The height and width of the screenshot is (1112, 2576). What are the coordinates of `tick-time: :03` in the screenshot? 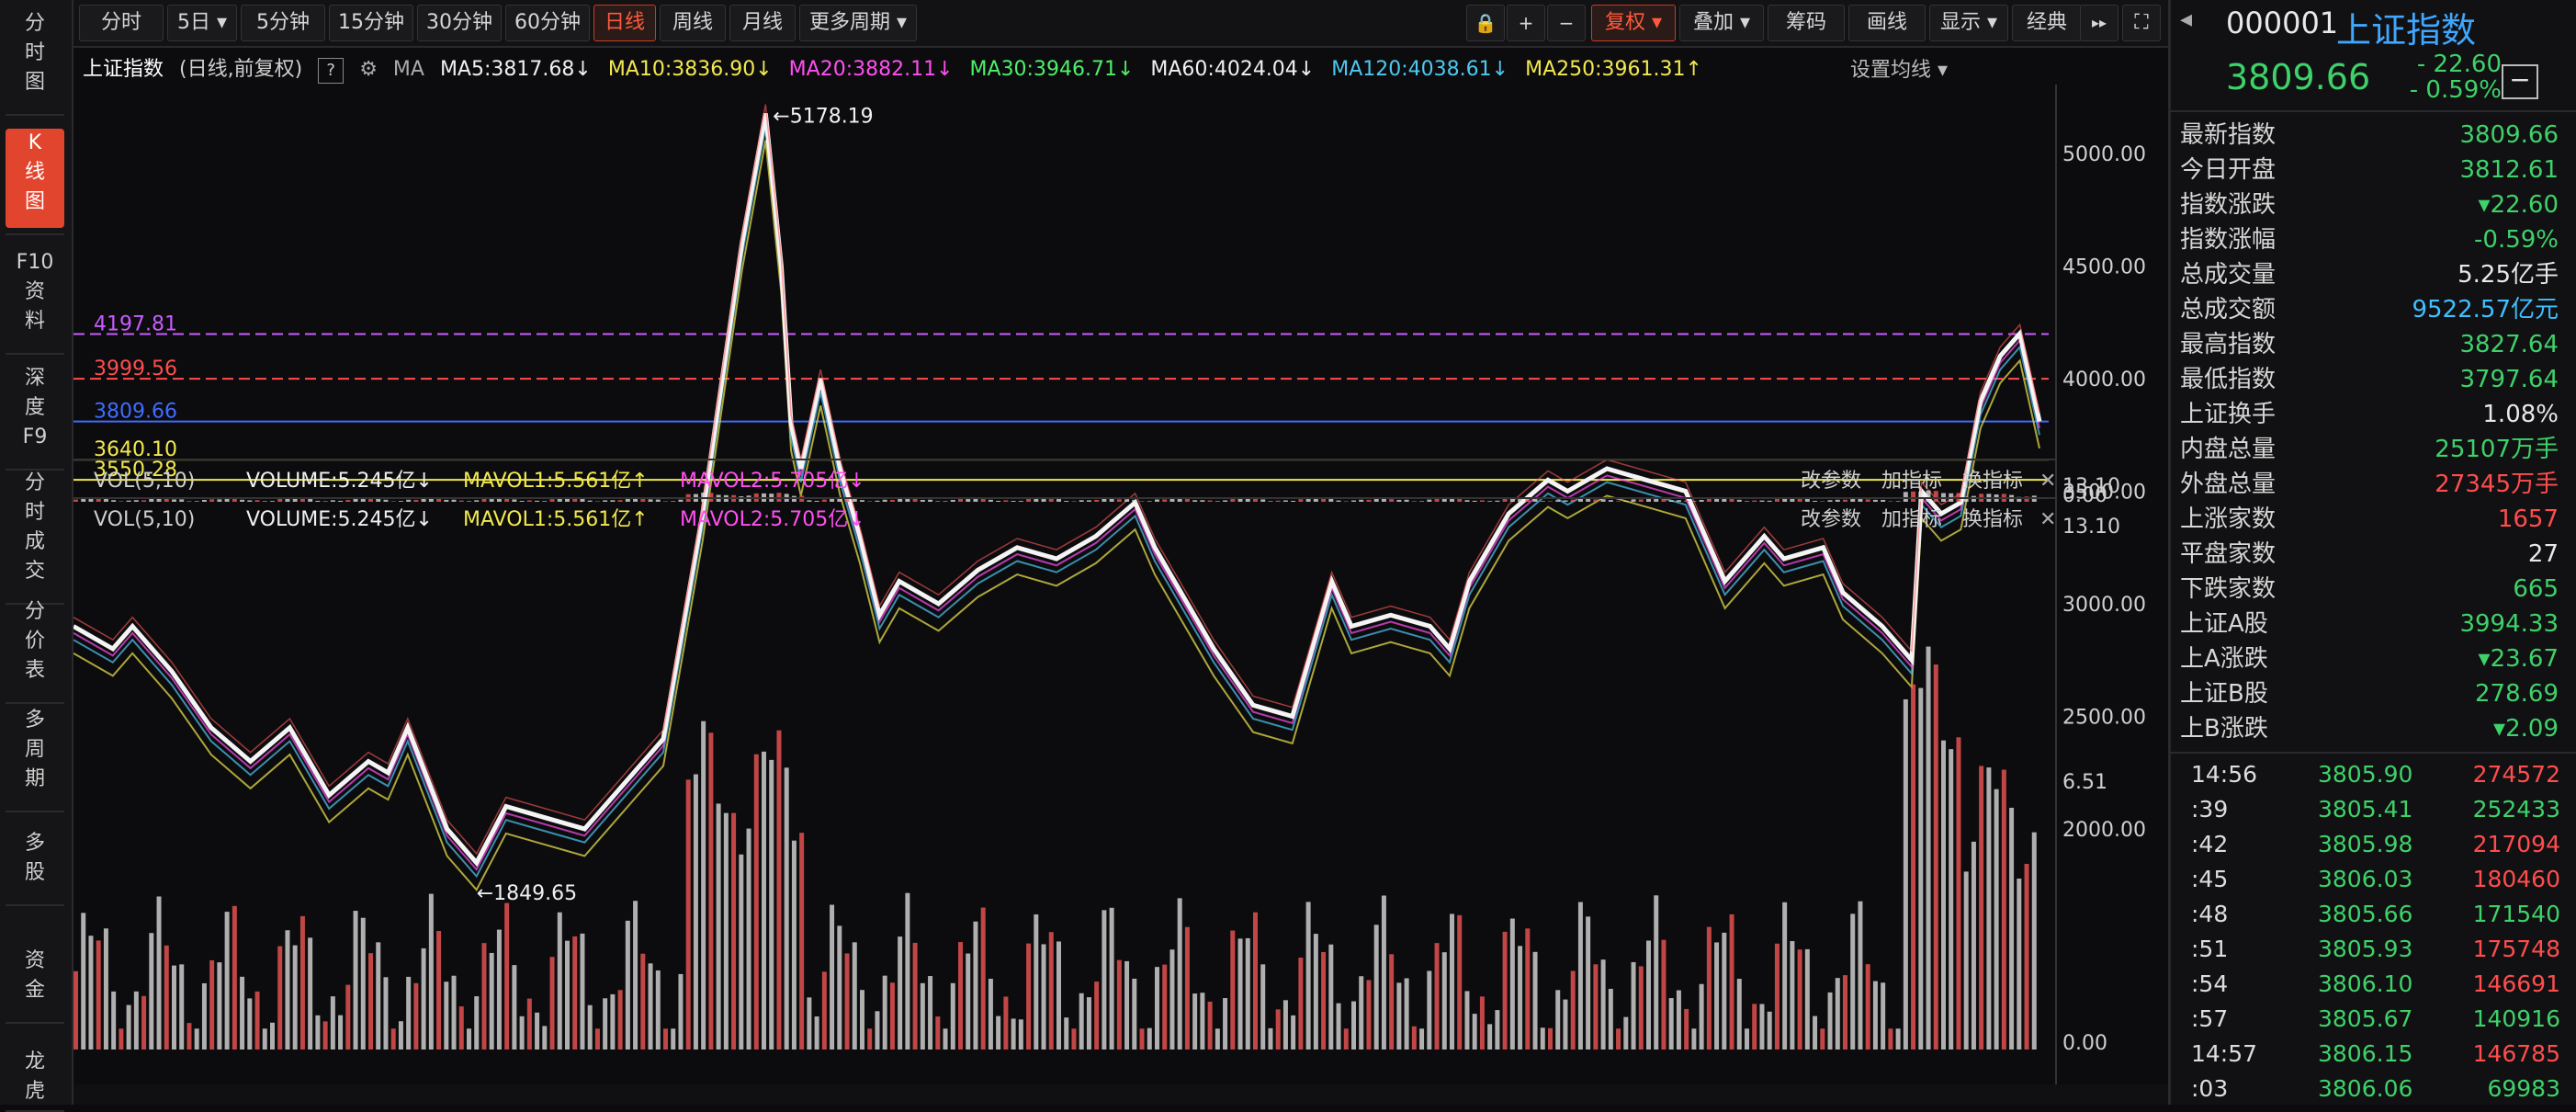 It's located at (2210, 1088).